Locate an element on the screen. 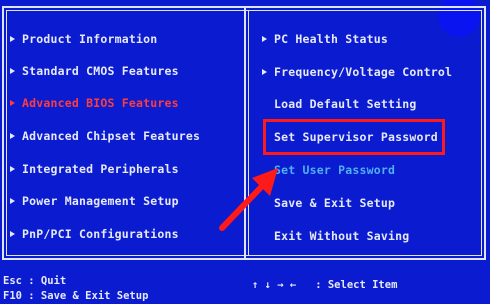 This screenshot has height=304, width=490. menu-item-set-user-password: Set User Password is located at coordinates (334, 170).